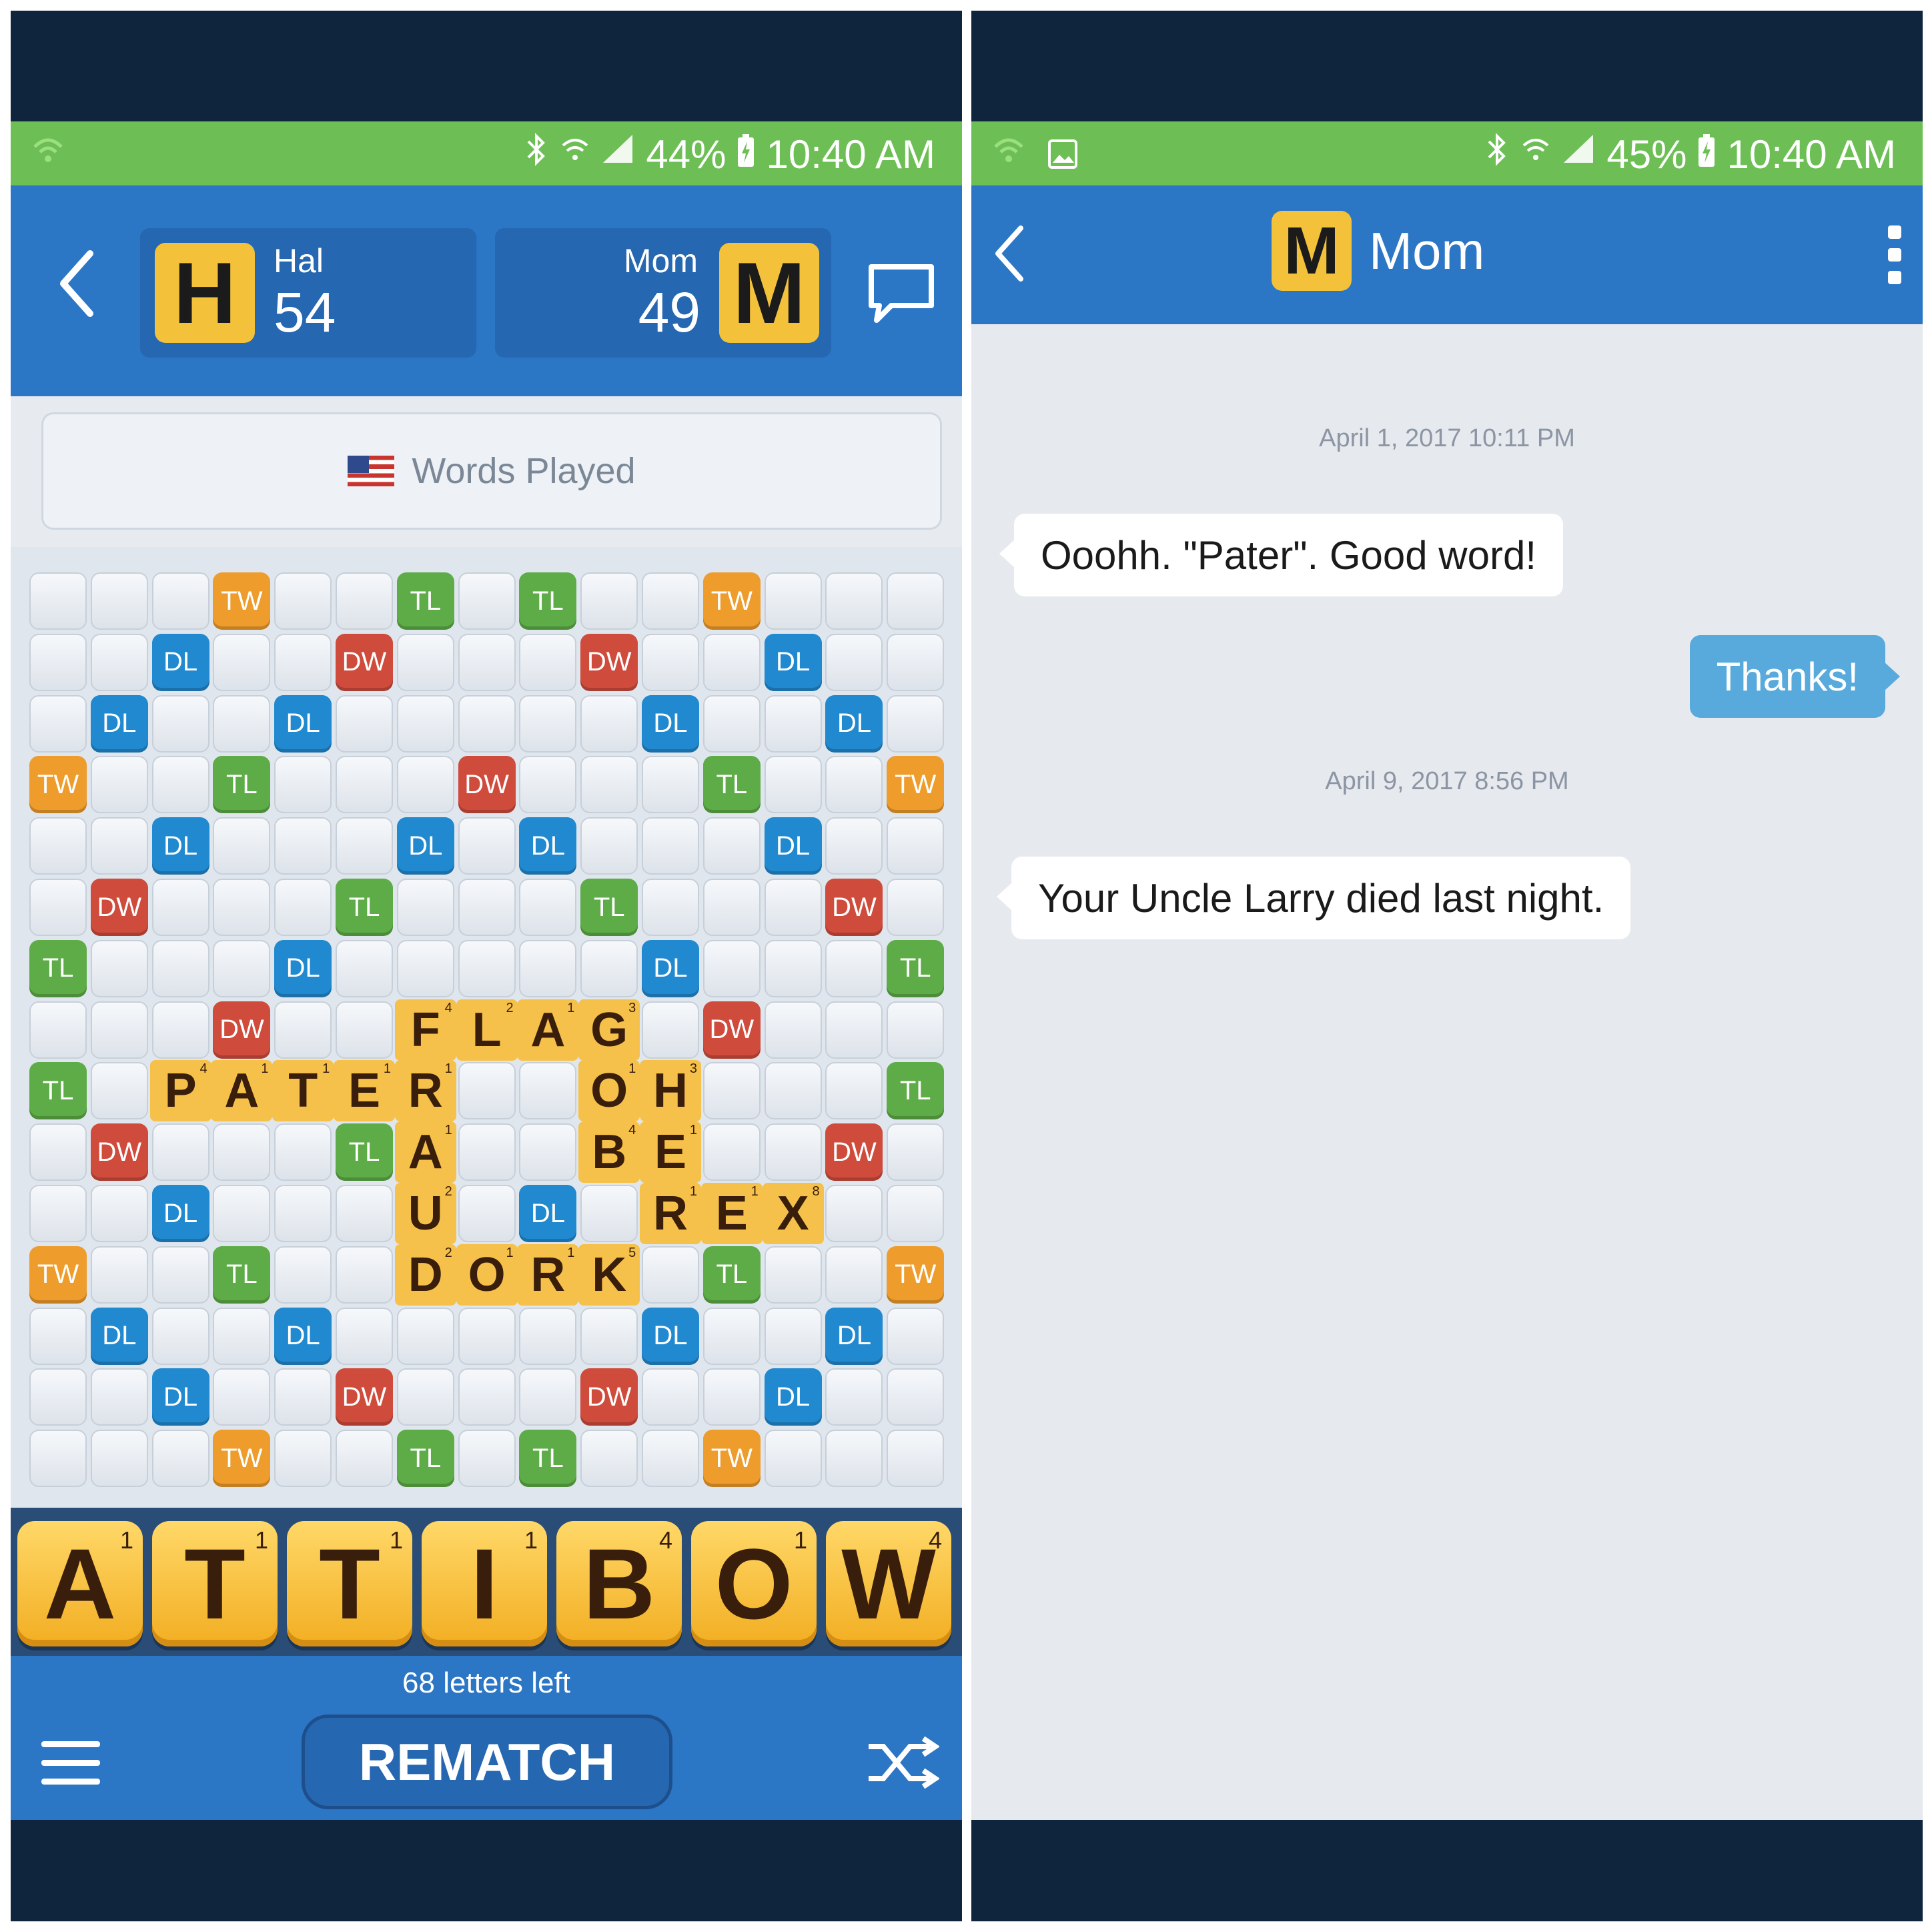 The width and height of the screenshot is (1932, 1932). Describe the element at coordinates (619, 1583) in the screenshot. I see `rack-tile: B4` at that location.